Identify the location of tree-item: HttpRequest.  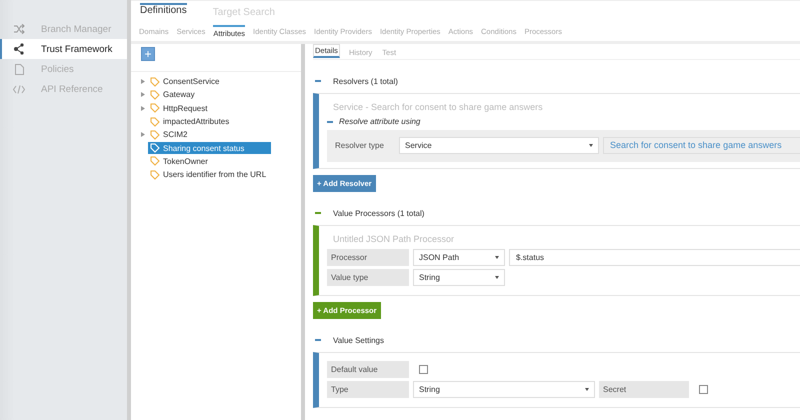
(179, 108).